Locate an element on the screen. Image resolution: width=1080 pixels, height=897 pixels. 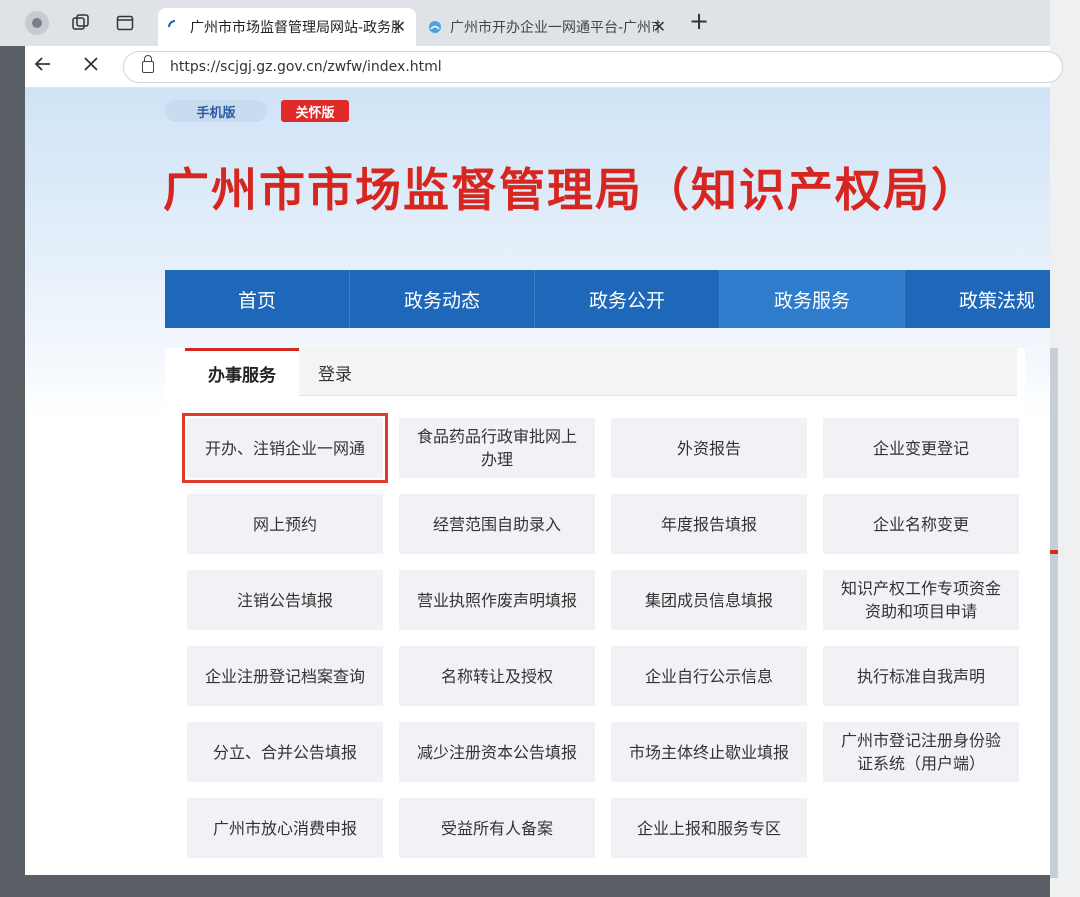
side-strip-accent is located at coordinates (1054, 552).